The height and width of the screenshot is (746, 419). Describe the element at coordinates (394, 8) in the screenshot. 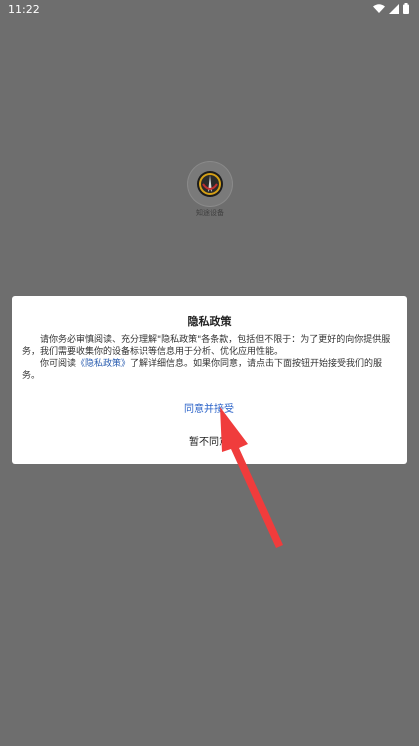

I see `signal-icon` at that location.